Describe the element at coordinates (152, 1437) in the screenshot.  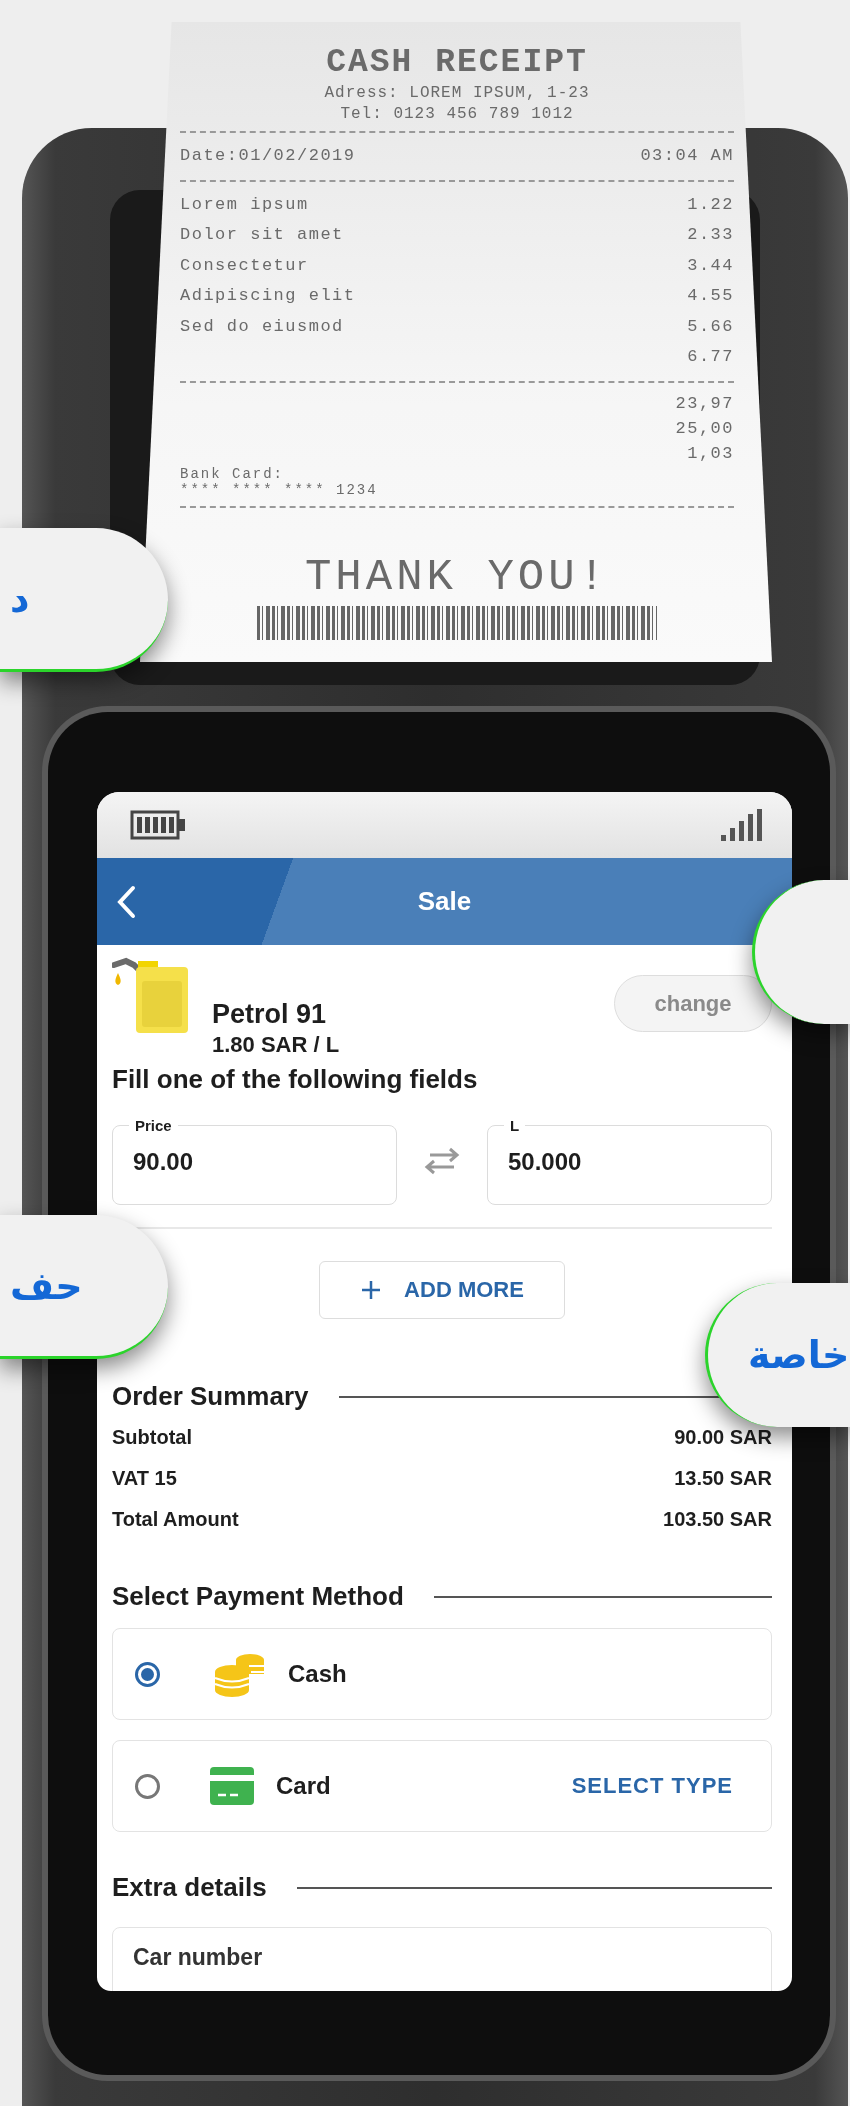
I see `summary-label: Subtotal` at that location.